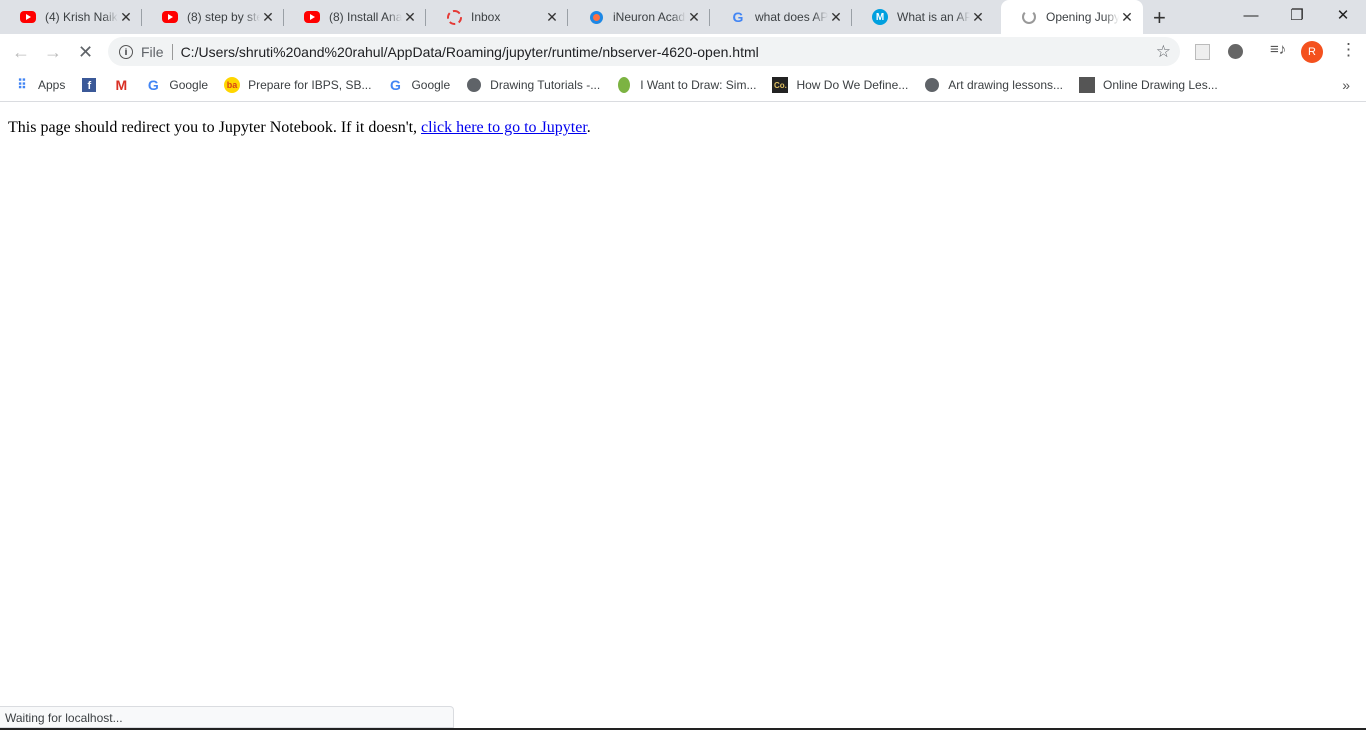  Describe the element at coordinates (1312, 52) in the screenshot. I see `profile-avatar: R` at that location.